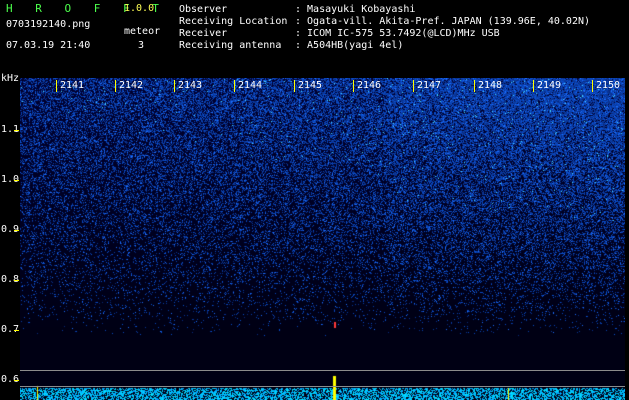 The width and height of the screenshot is (629, 400). Describe the element at coordinates (131, 85) in the screenshot. I see `x-tick-label: 2142` at that location.